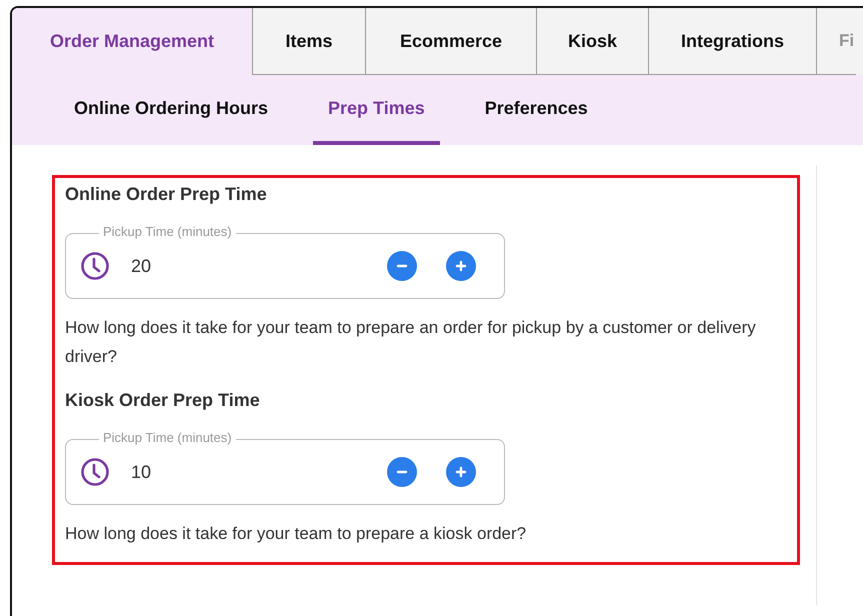 The image size is (863, 616). I want to click on tab: Kiosk, so click(592, 41).